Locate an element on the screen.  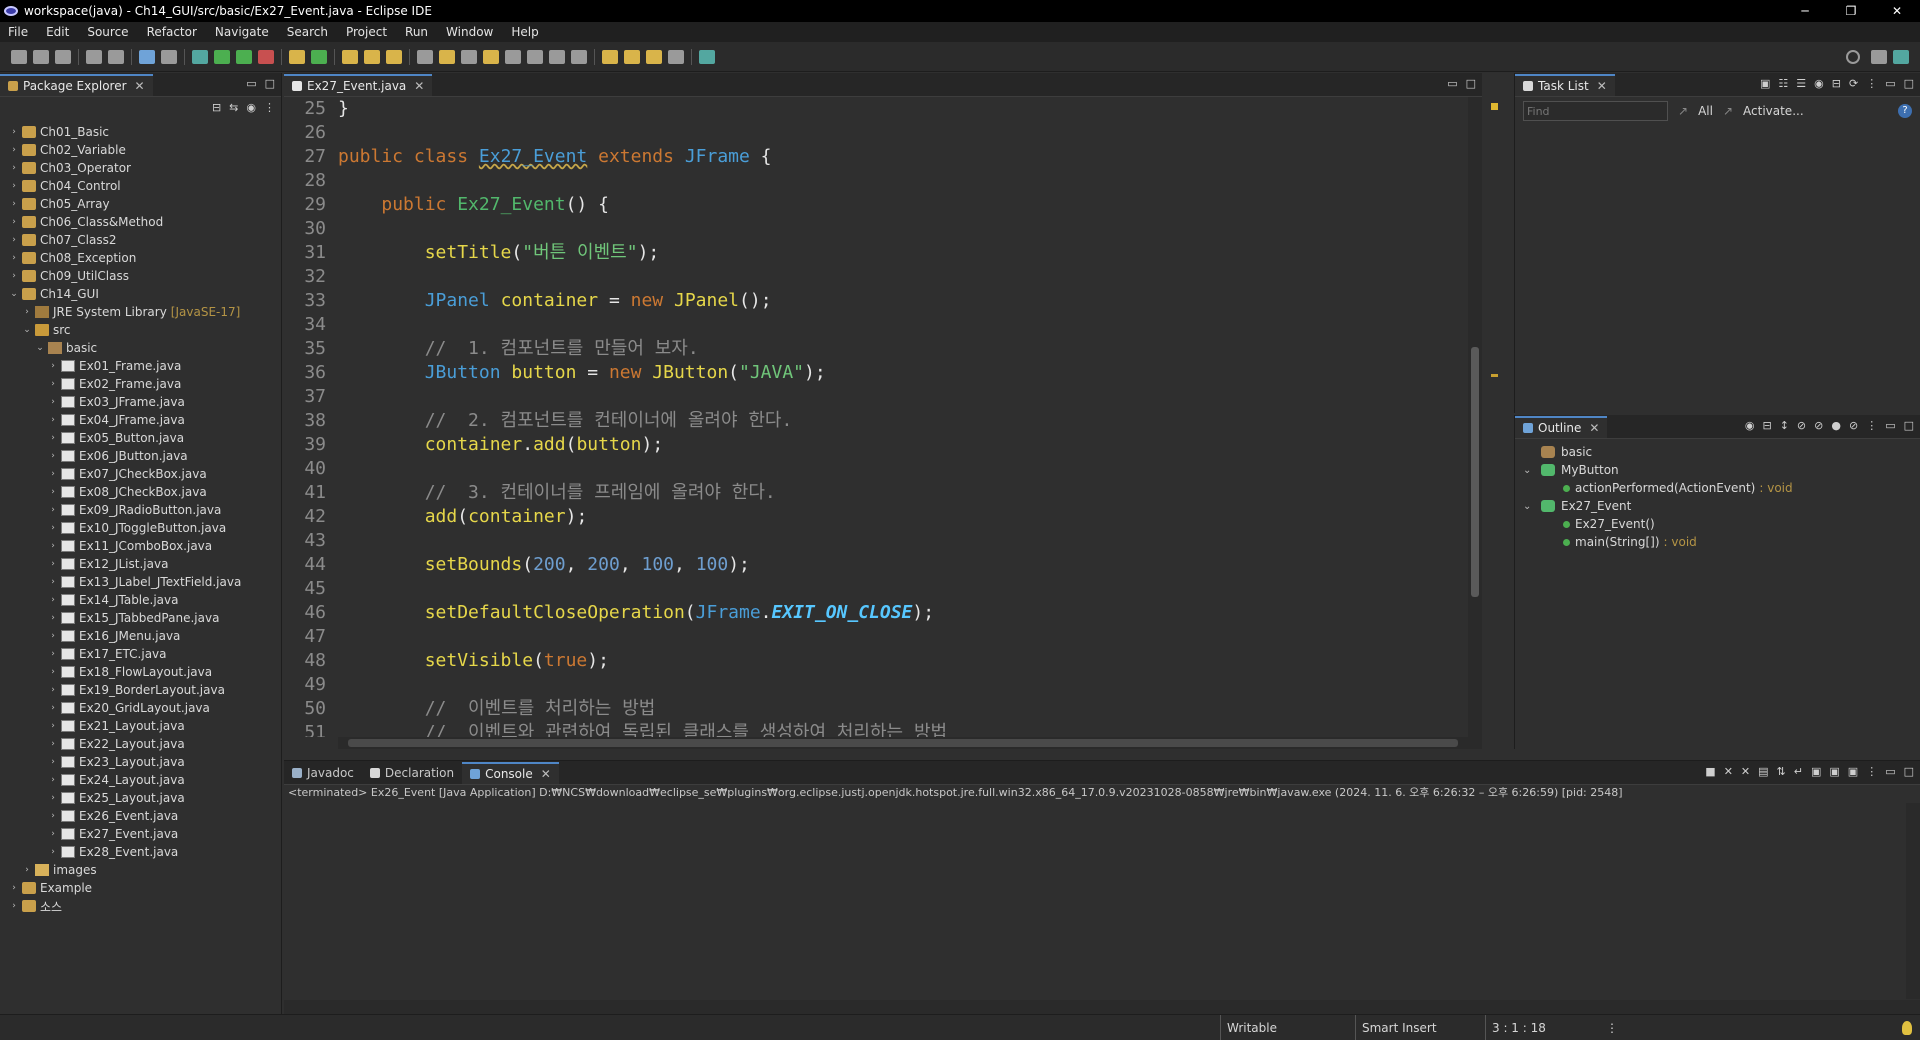
tree-item: › Ch08_Exception is located at coordinates (140, 258).